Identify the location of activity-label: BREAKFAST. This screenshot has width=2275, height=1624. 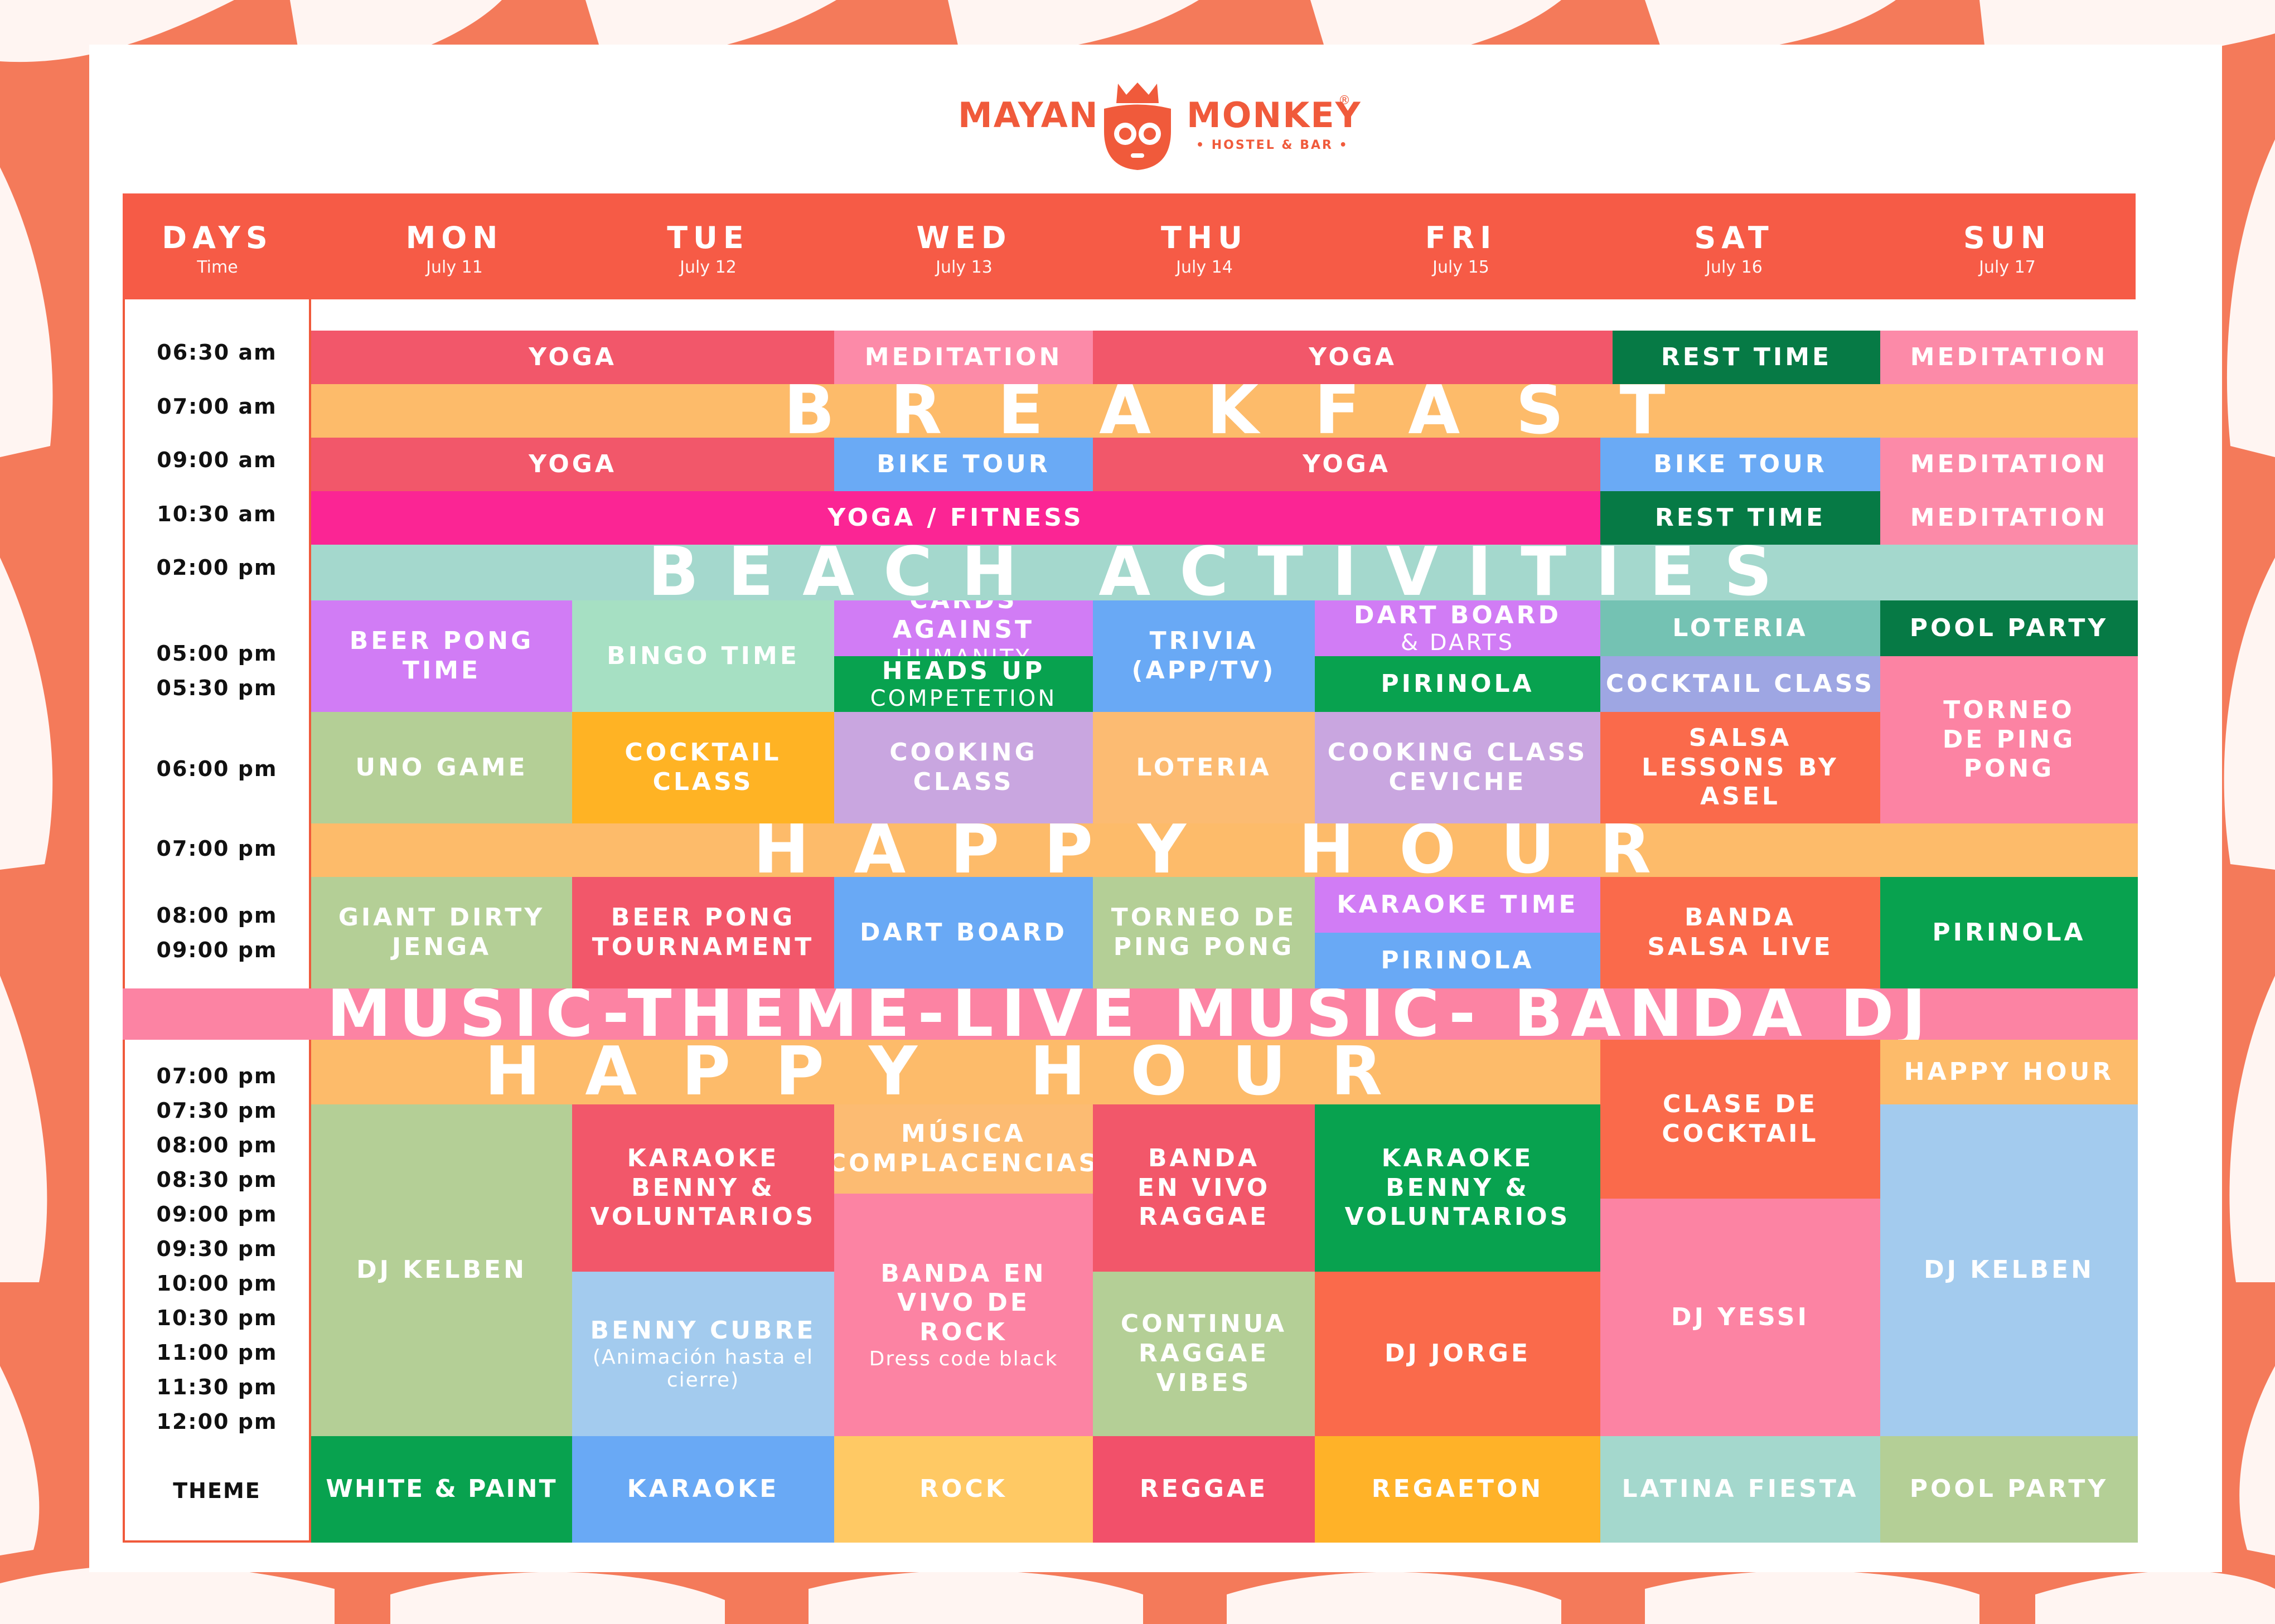
(1252, 411).